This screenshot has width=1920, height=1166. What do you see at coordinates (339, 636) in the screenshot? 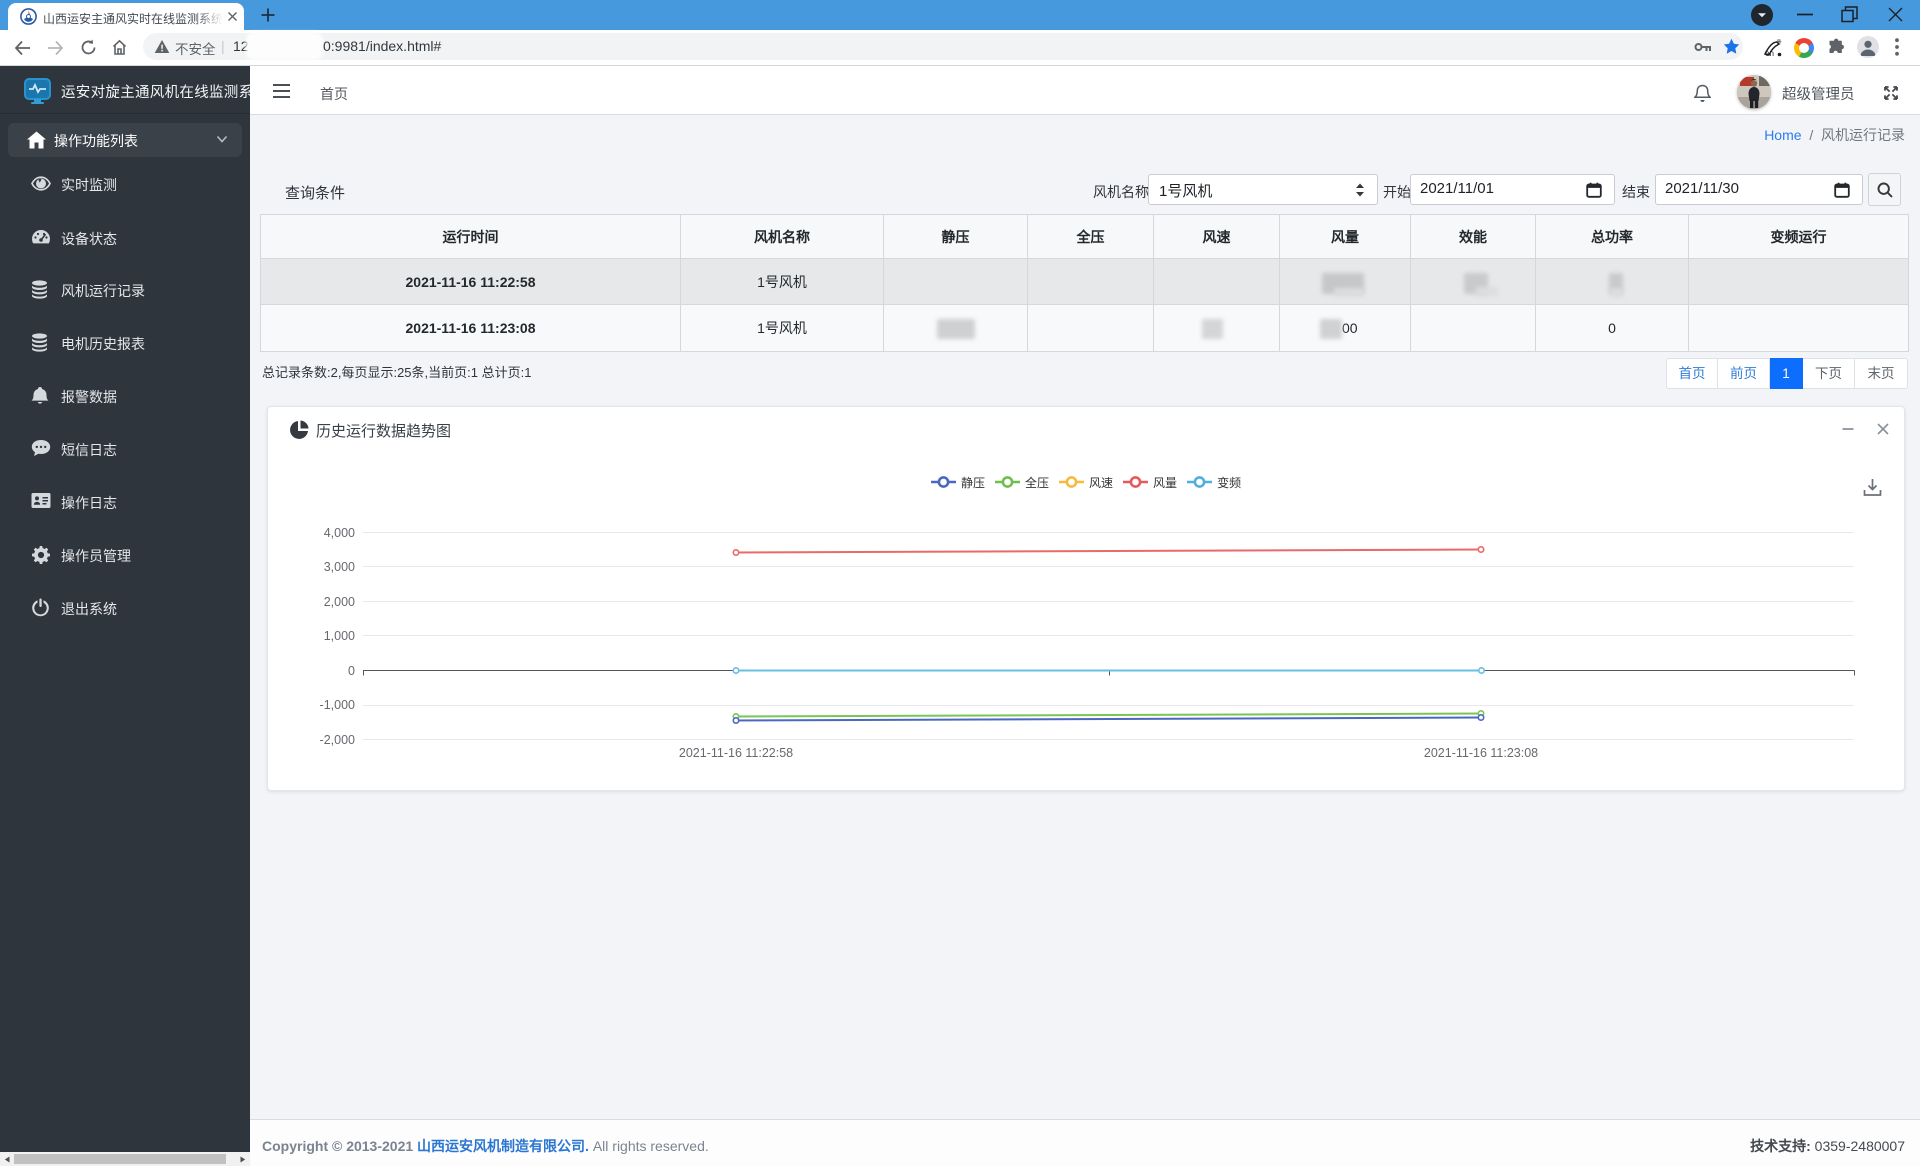
I see `svg-text: 1,000` at bounding box center [339, 636].